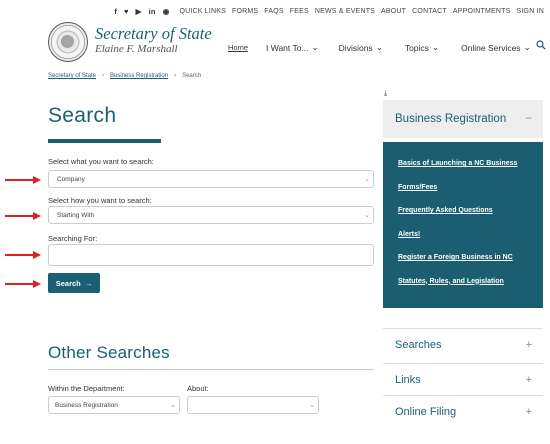  What do you see at coordinates (71, 179) in the screenshot?
I see `search-type-value: Company` at bounding box center [71, 179].